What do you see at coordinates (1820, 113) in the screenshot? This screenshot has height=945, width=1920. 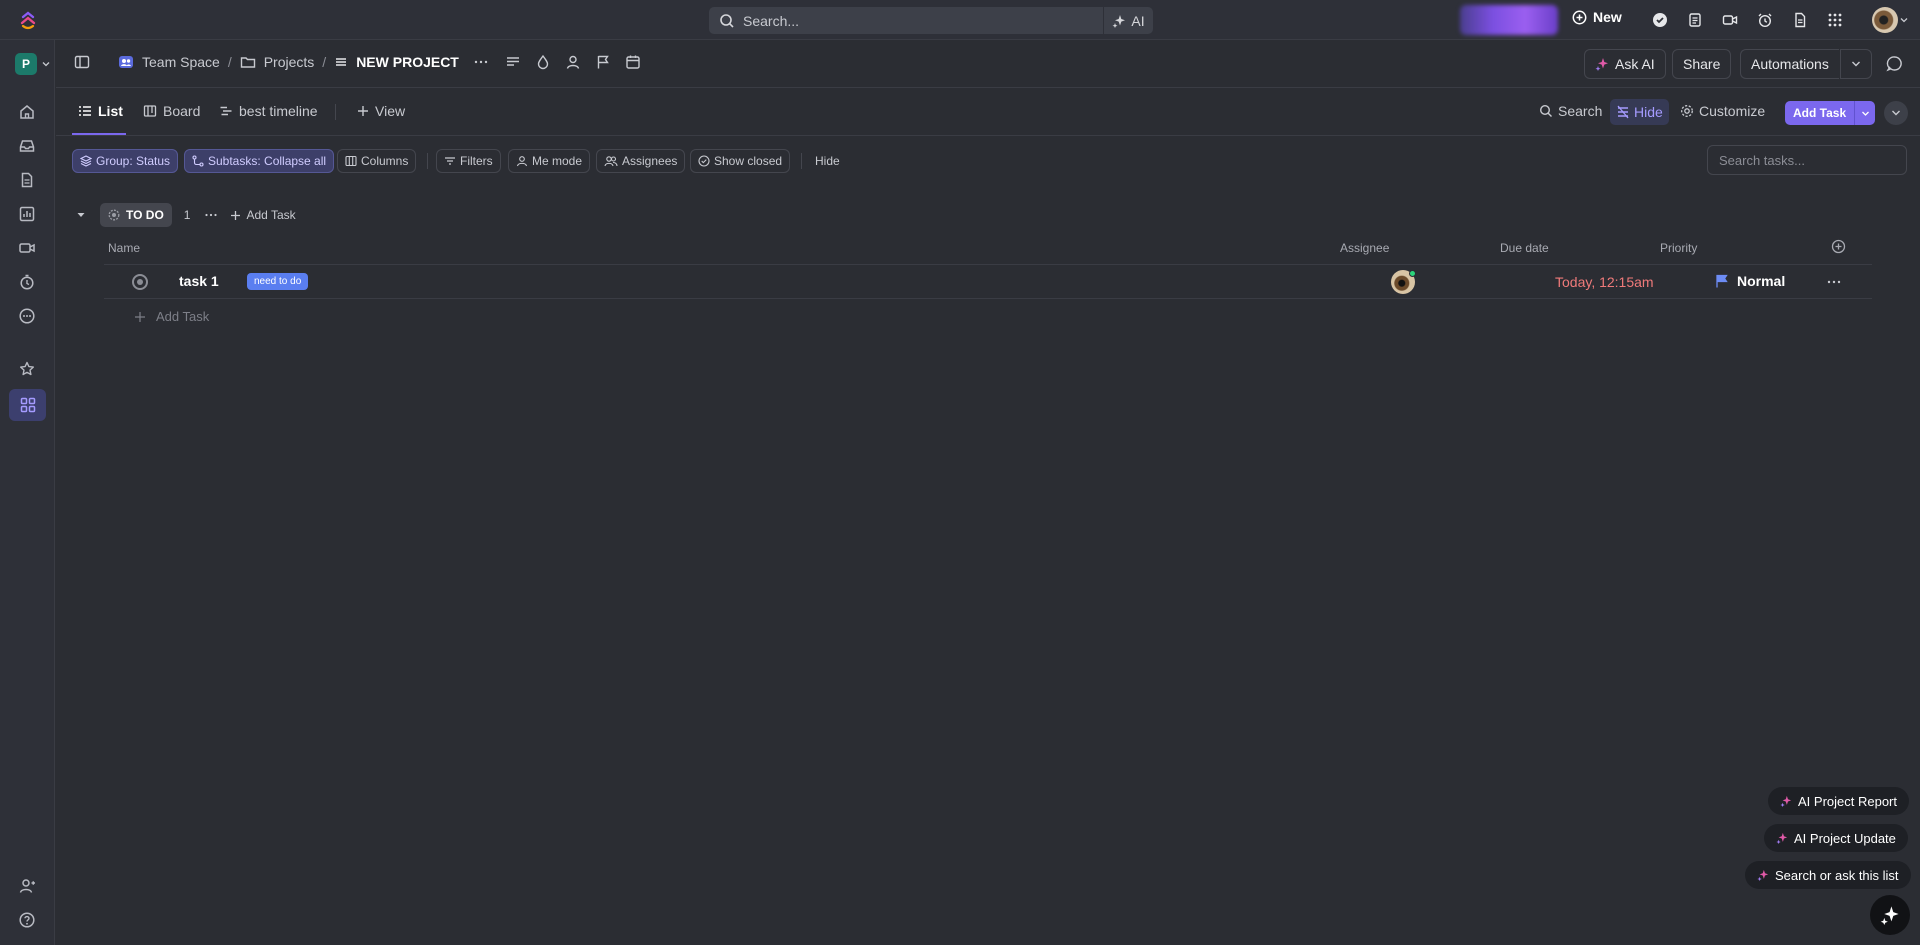 I see `add-task-label: Add Task` at bounding box center [1820, 113].